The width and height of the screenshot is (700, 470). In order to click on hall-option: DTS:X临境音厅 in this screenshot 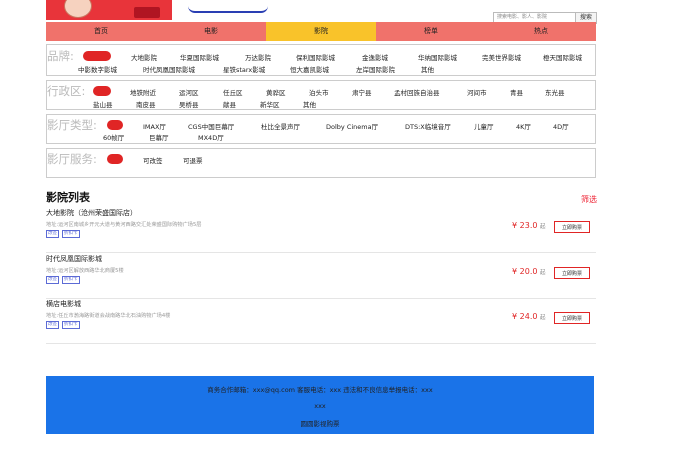, I will do `click(428, 126)`.